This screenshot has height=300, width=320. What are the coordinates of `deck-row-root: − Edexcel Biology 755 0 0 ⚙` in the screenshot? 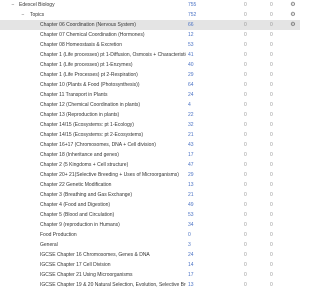 It's located at (150, 5).